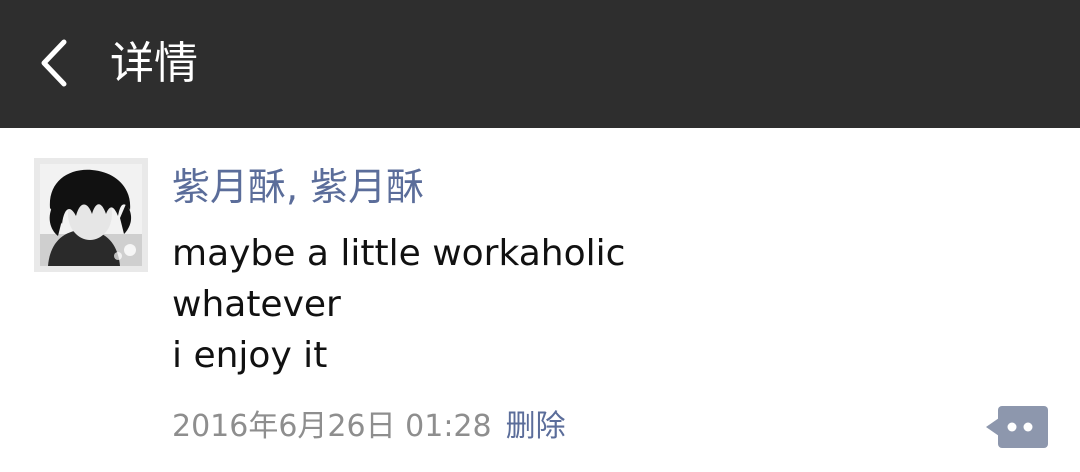 This screenshot has width=1080, height=472. Describe the element at coordinates (399, 253) in the screenshot. I see `content-line: maybe a little workaholic` at that location.